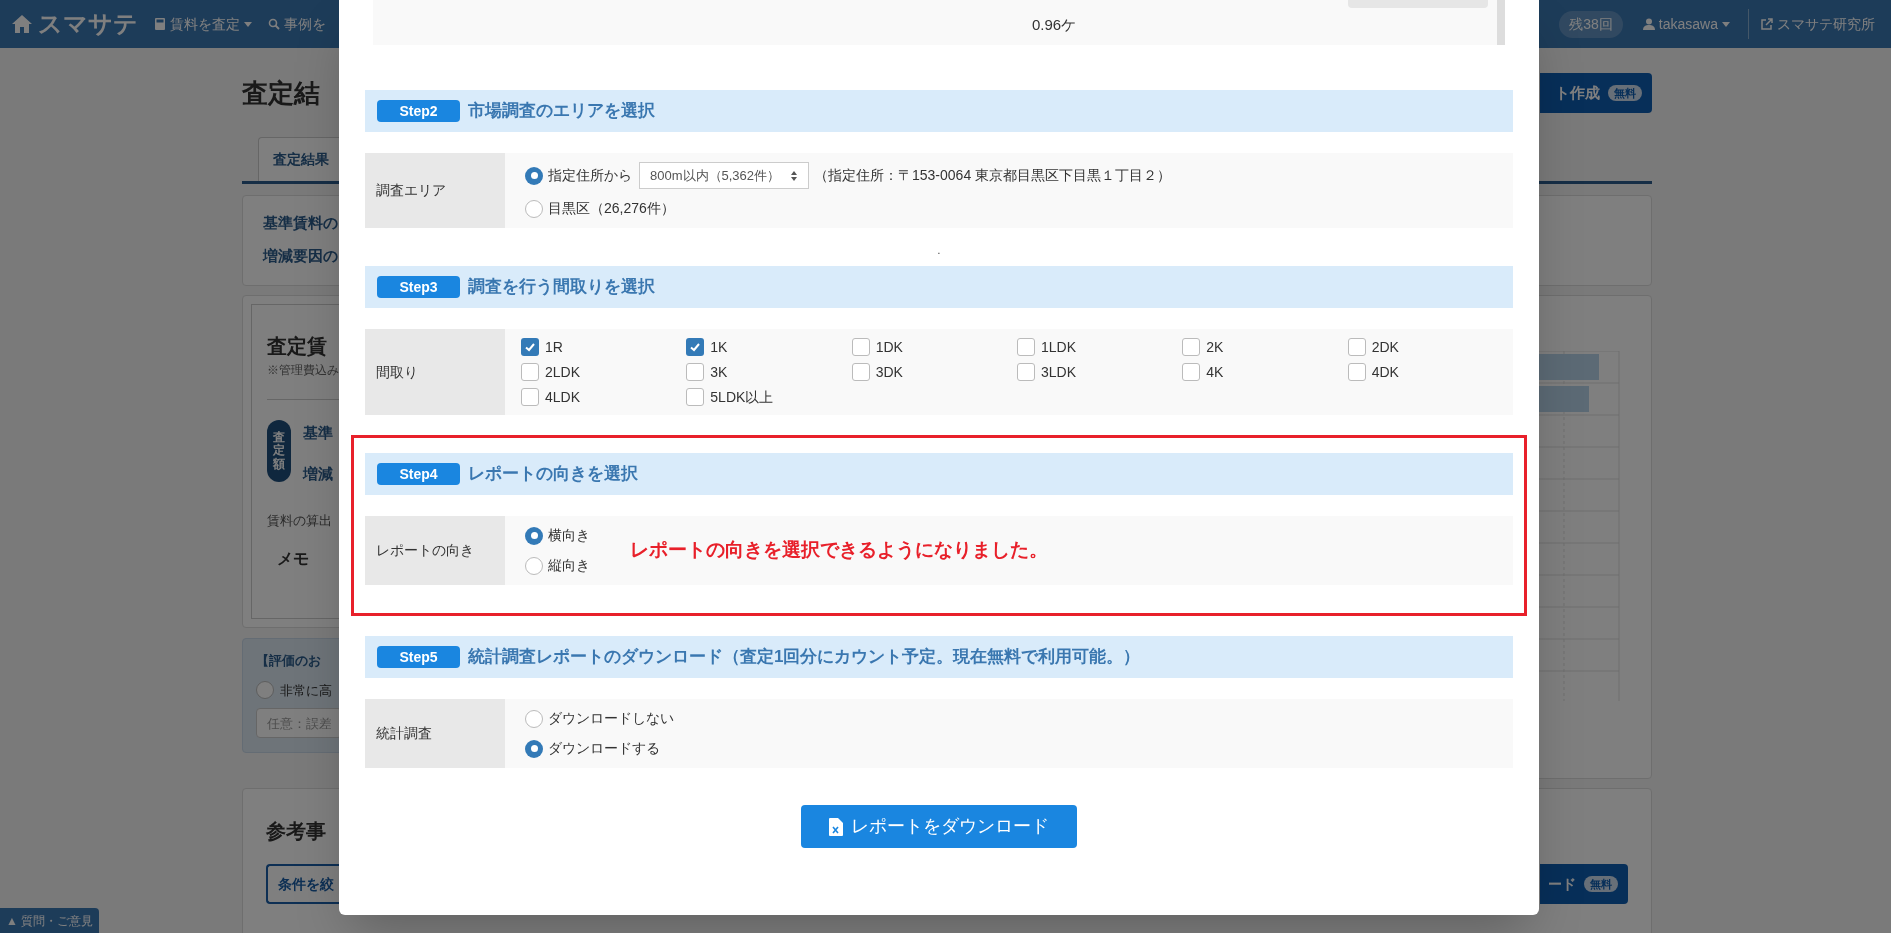 Image resolution: width=1891 pixels, height=933 pixels. I want to click on rent-note: ※管理費込み, so click(303, 370).